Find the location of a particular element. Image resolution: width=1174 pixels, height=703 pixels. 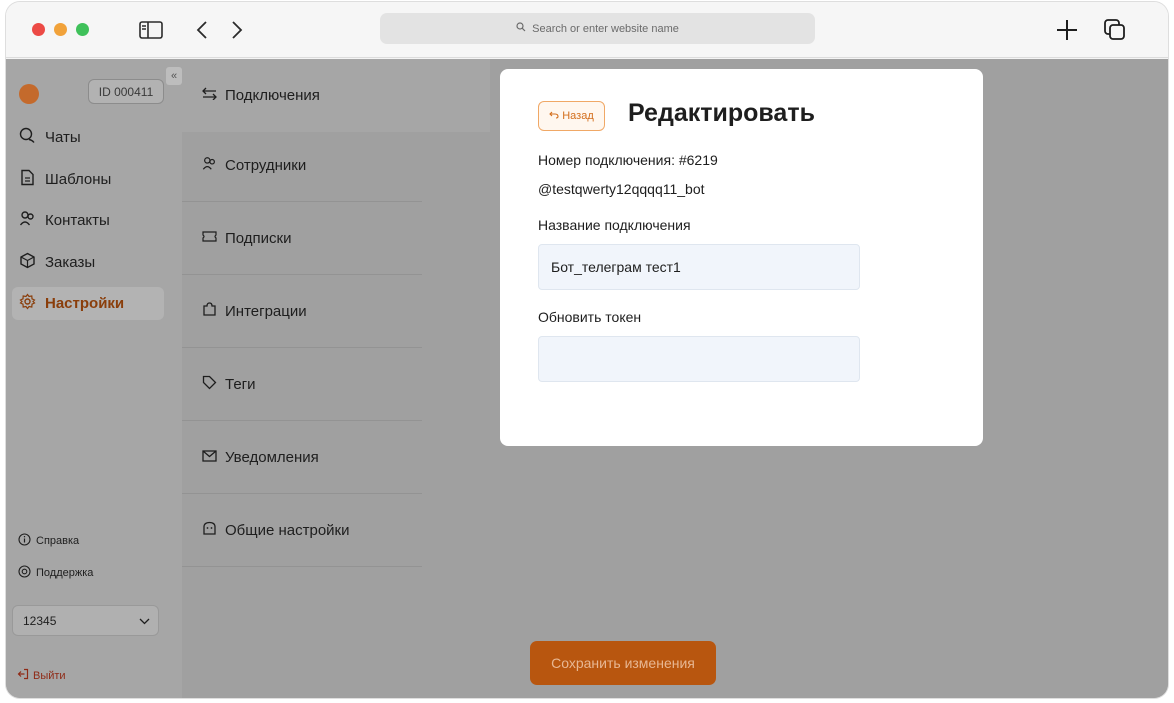

save-changes-button: Сохранить изменения is located at coordinates (623, 663).